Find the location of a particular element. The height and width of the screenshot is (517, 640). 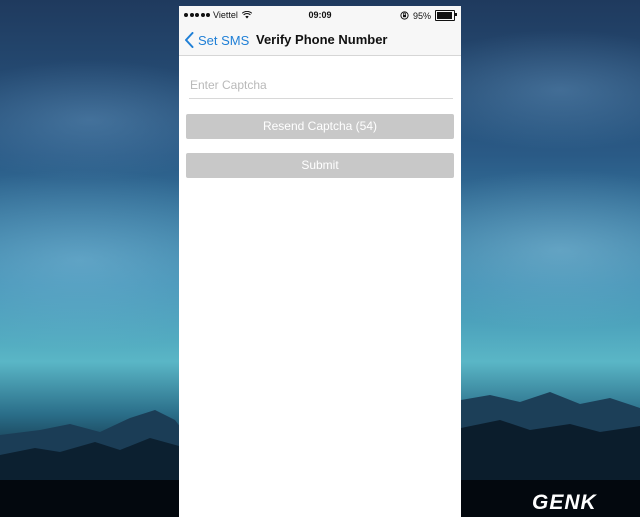

battery-icon is located at coordinates (446, 15).